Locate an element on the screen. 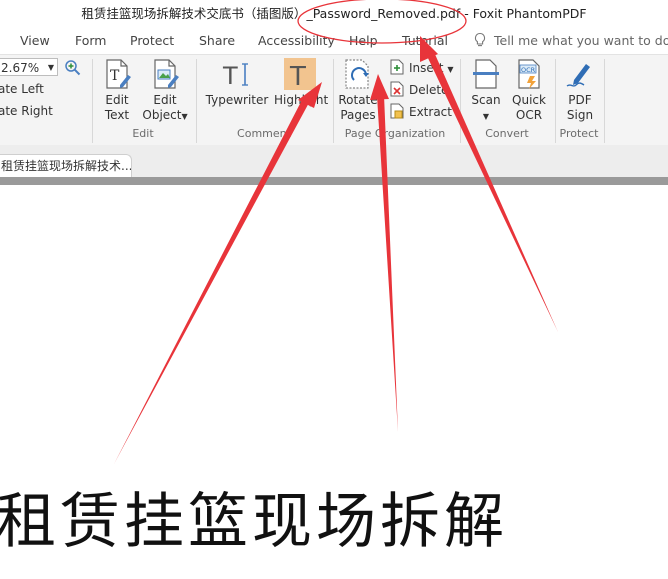  tab-share: Share is located at coordinates (217, 40).